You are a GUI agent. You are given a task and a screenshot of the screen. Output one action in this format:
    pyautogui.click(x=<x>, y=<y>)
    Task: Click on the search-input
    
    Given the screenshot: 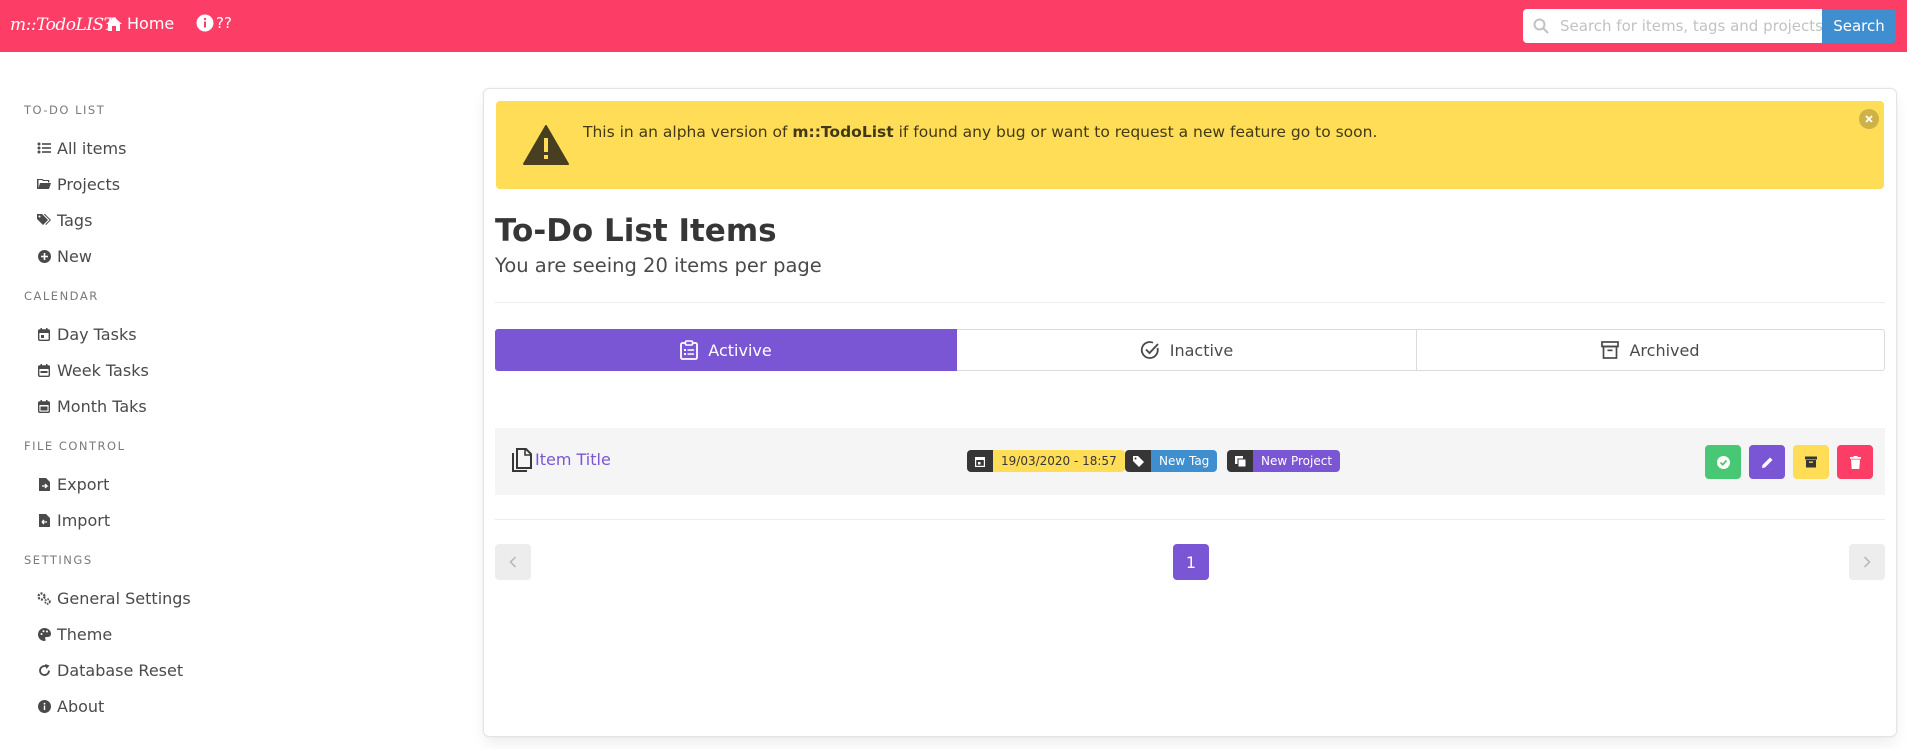 What is the action you would take?
    pyautogui.click(x=1672, y=26)
    